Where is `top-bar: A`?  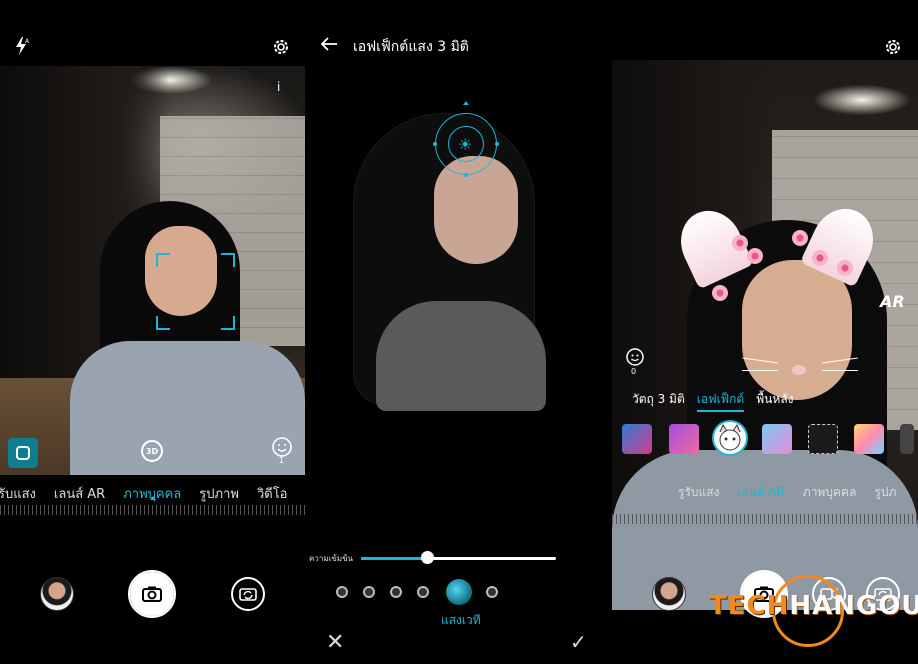 top-bar: A is located at coordinates (152, 33).